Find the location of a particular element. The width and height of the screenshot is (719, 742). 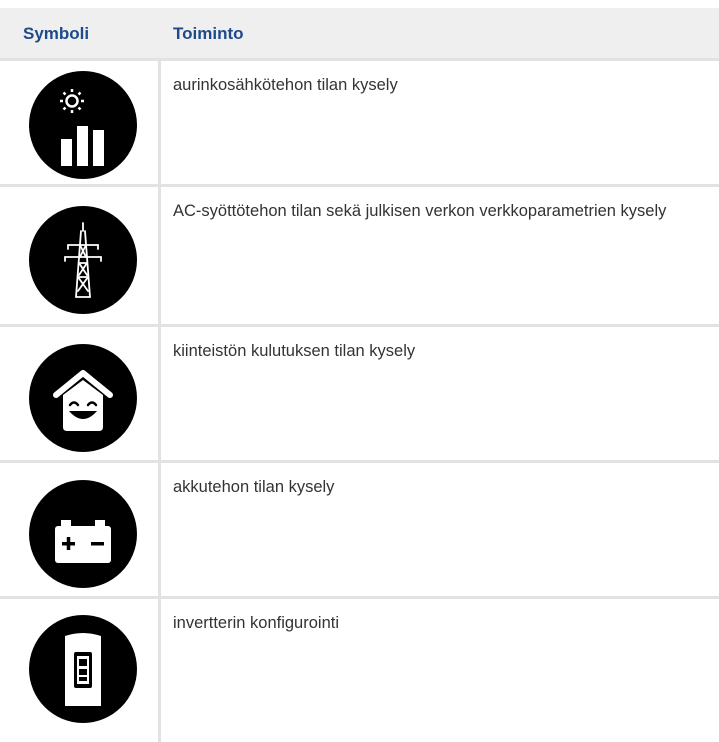

power-pylon-icon is located at coordinates (83, 260).